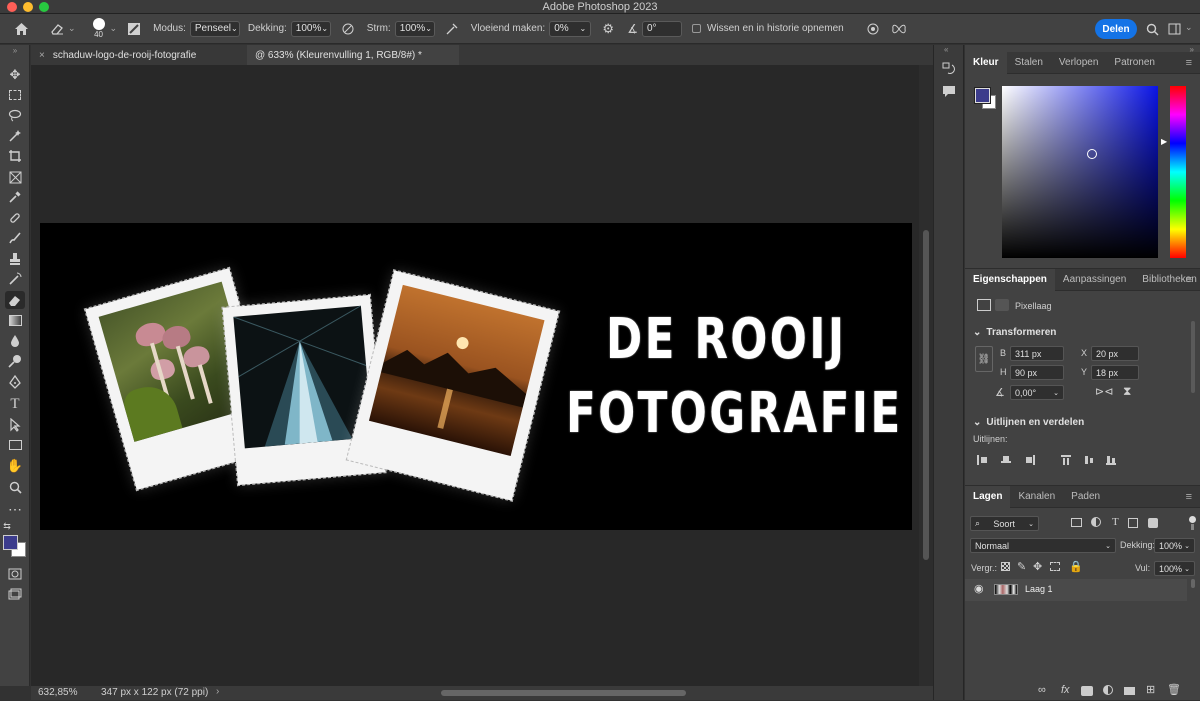 This screenshot has width=1200, height=701. What do you see at coordinates (949, 70) in the screenshot?
I see `history-panel-icon` at bounding box center [949, 70].